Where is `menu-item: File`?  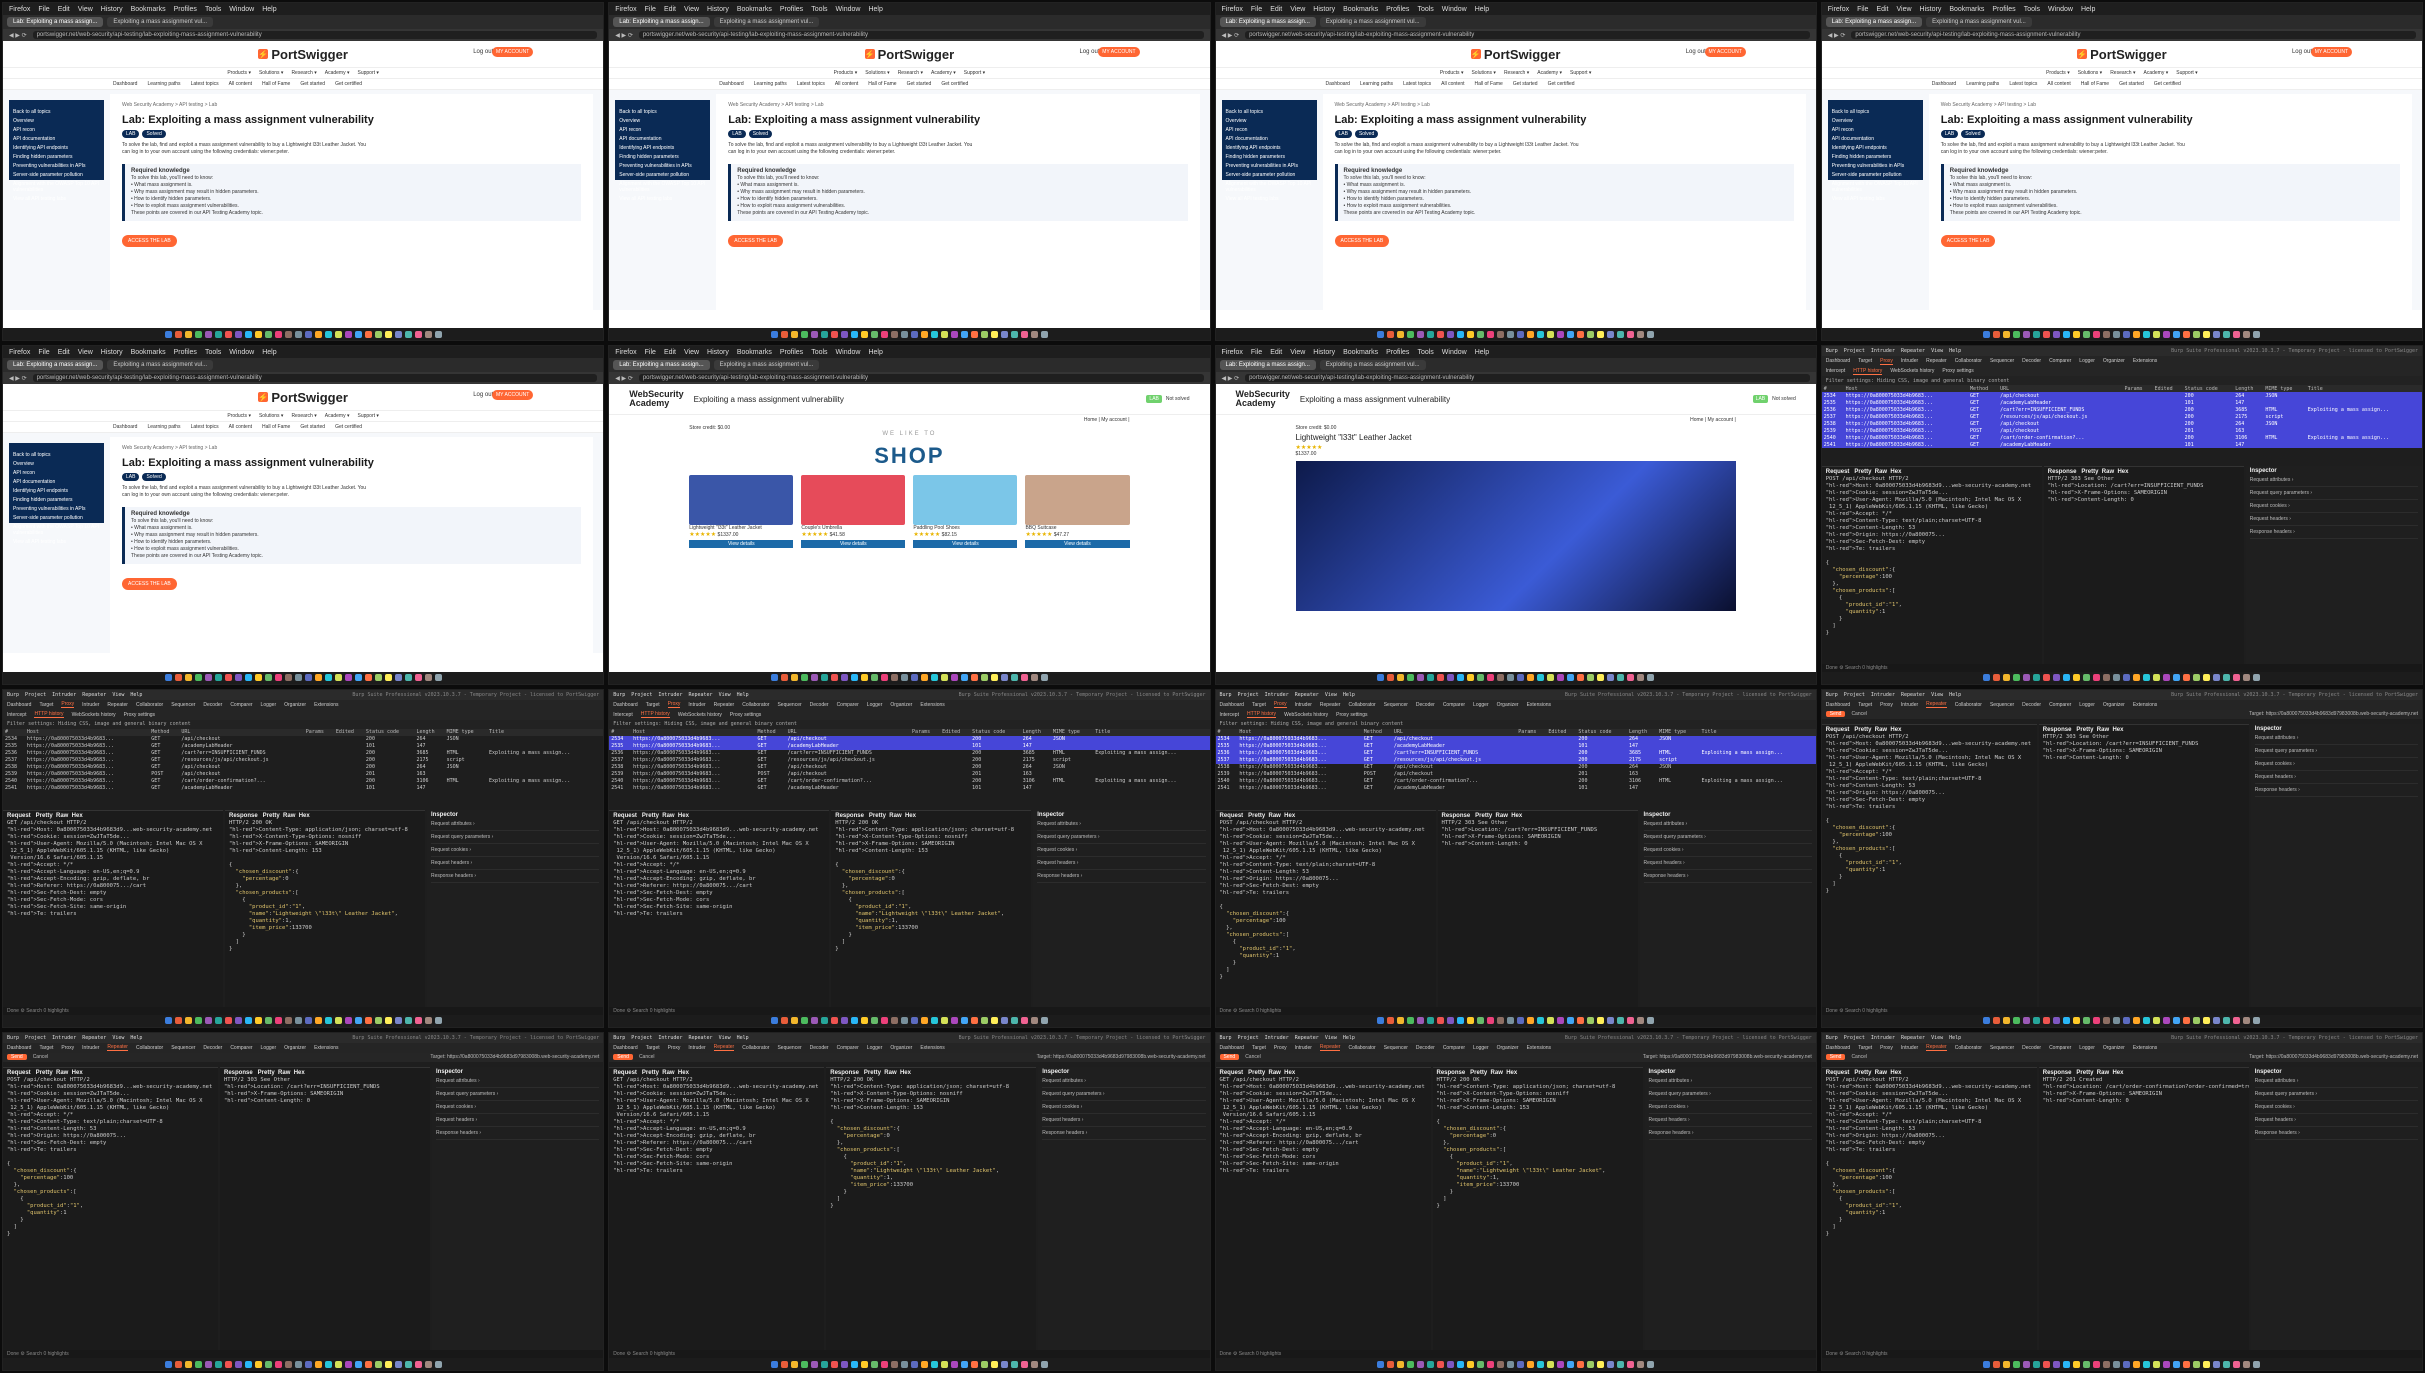
menu-item: File is located at coordinates (1256, 352).